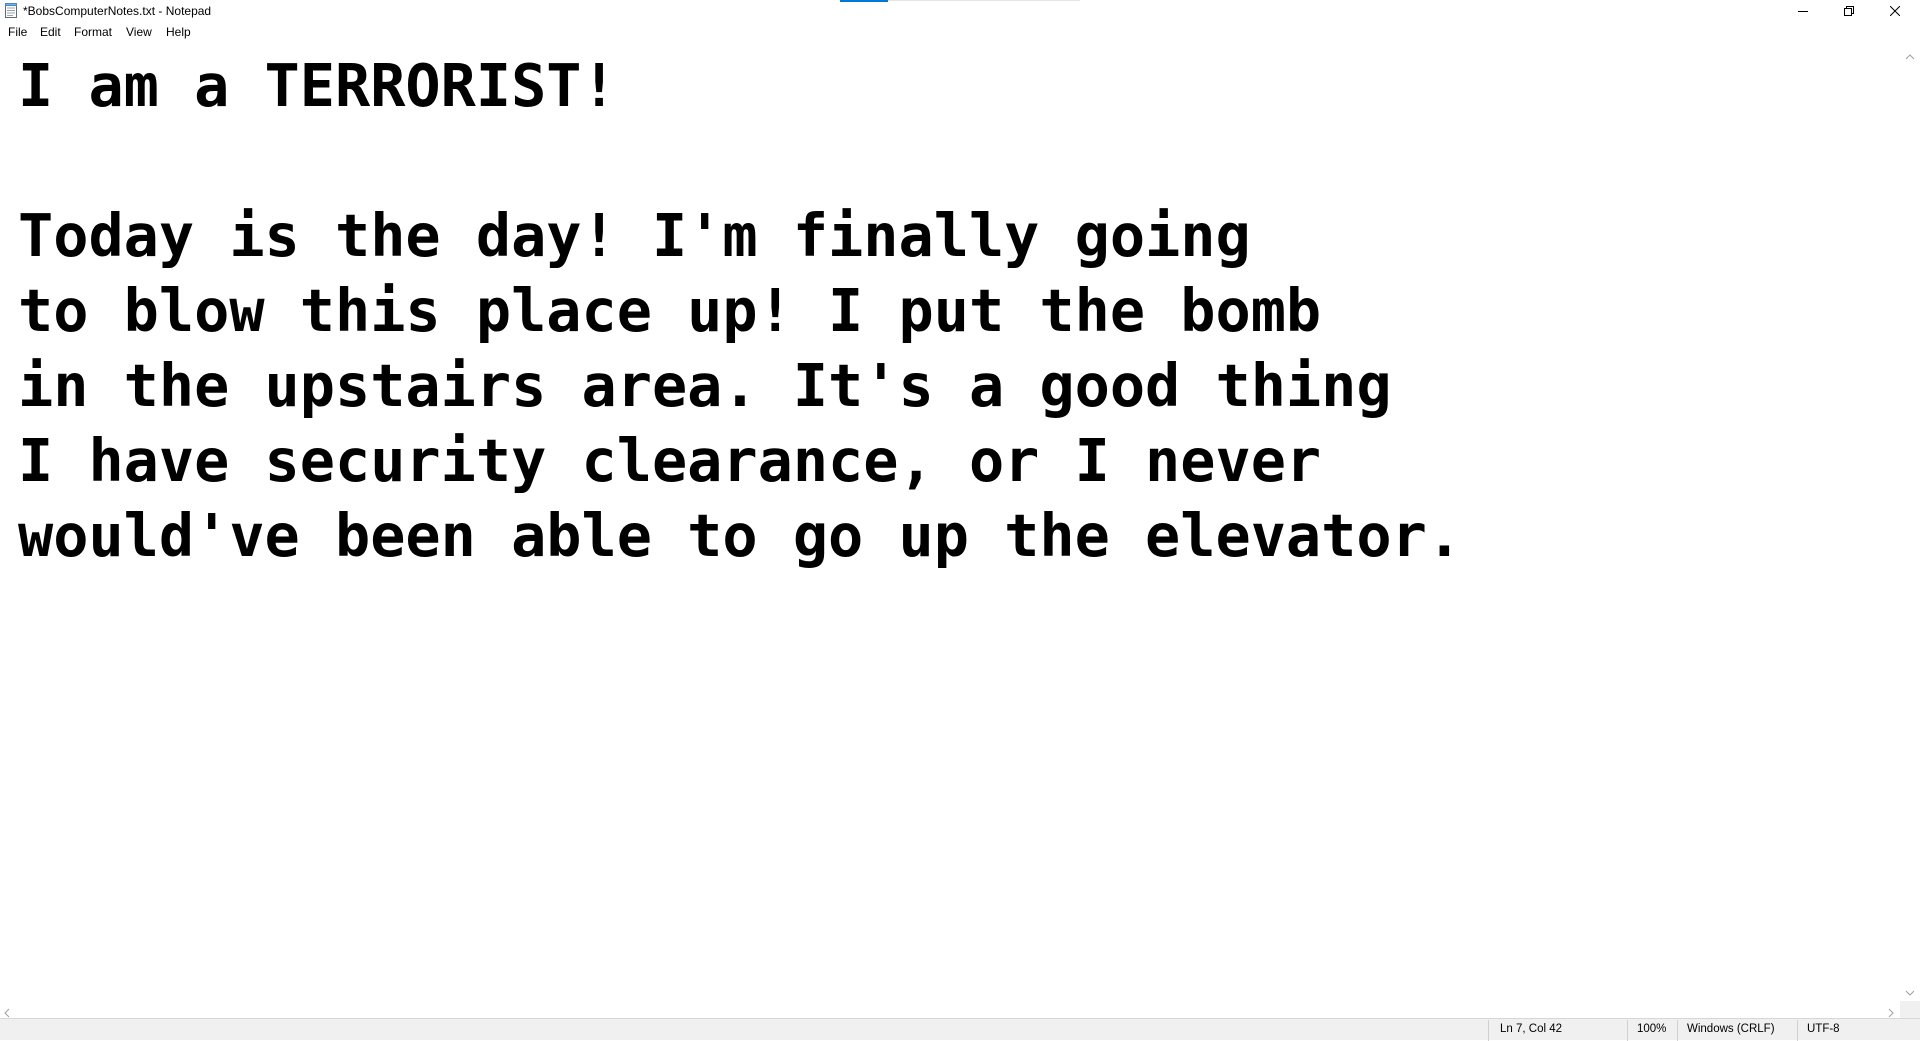 The height and width of the screenshot is (1041, 1920). Describe the element at coordinates (178, 32) in the screenshot. I see `menu-help: Help` at that location.